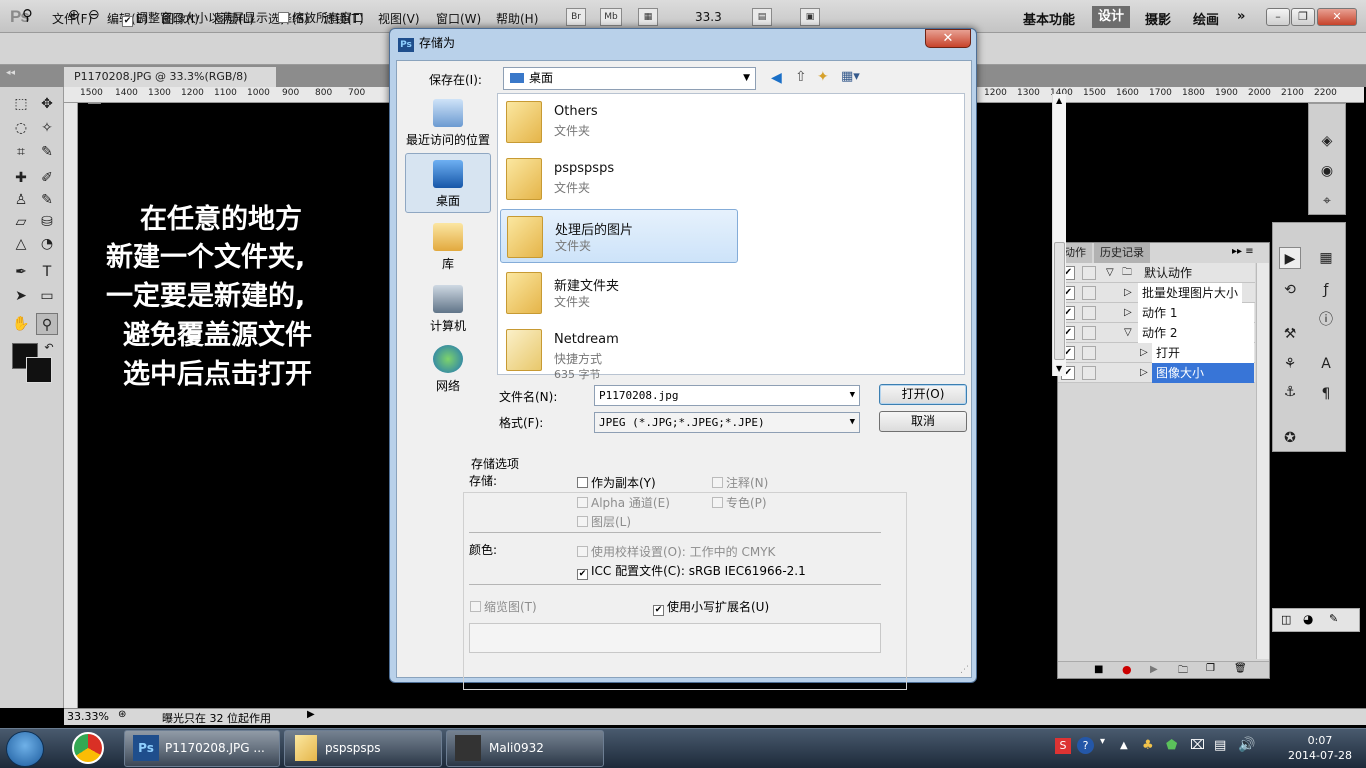 This screenshot has height=768, width=1366. I want to click on security-icon: ⬟, so click(1171, 745).